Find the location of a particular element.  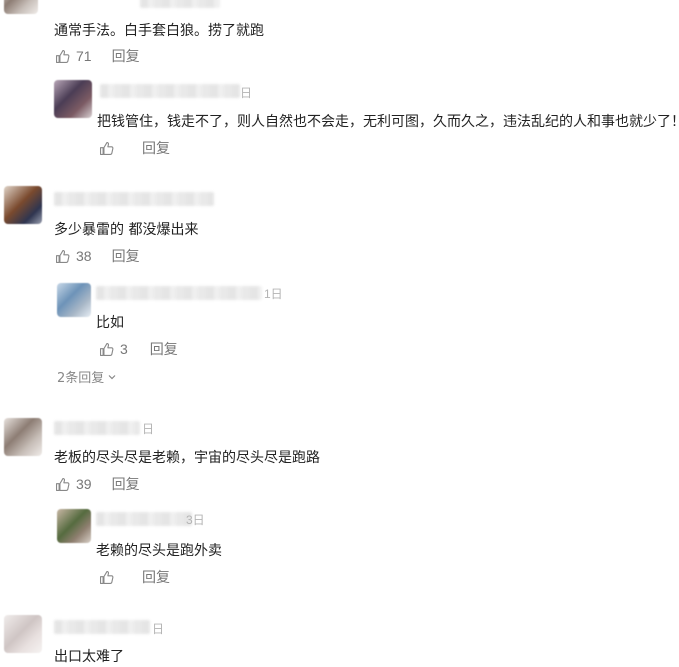

reply-date: 3日 is located at coordinates (195, 520).